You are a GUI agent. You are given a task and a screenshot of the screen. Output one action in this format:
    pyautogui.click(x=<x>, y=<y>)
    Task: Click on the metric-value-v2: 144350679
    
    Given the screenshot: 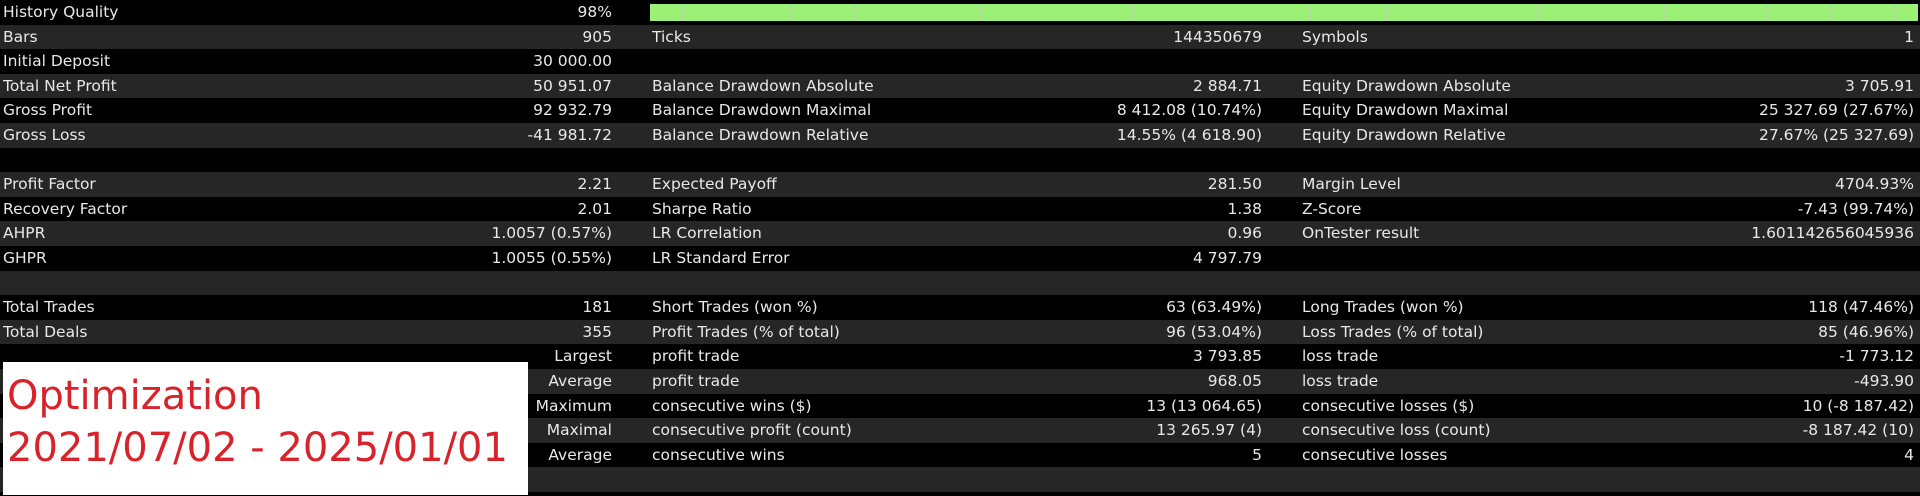 What is the action you would take?
    pyautogui.click(x=1217, y=36)
    